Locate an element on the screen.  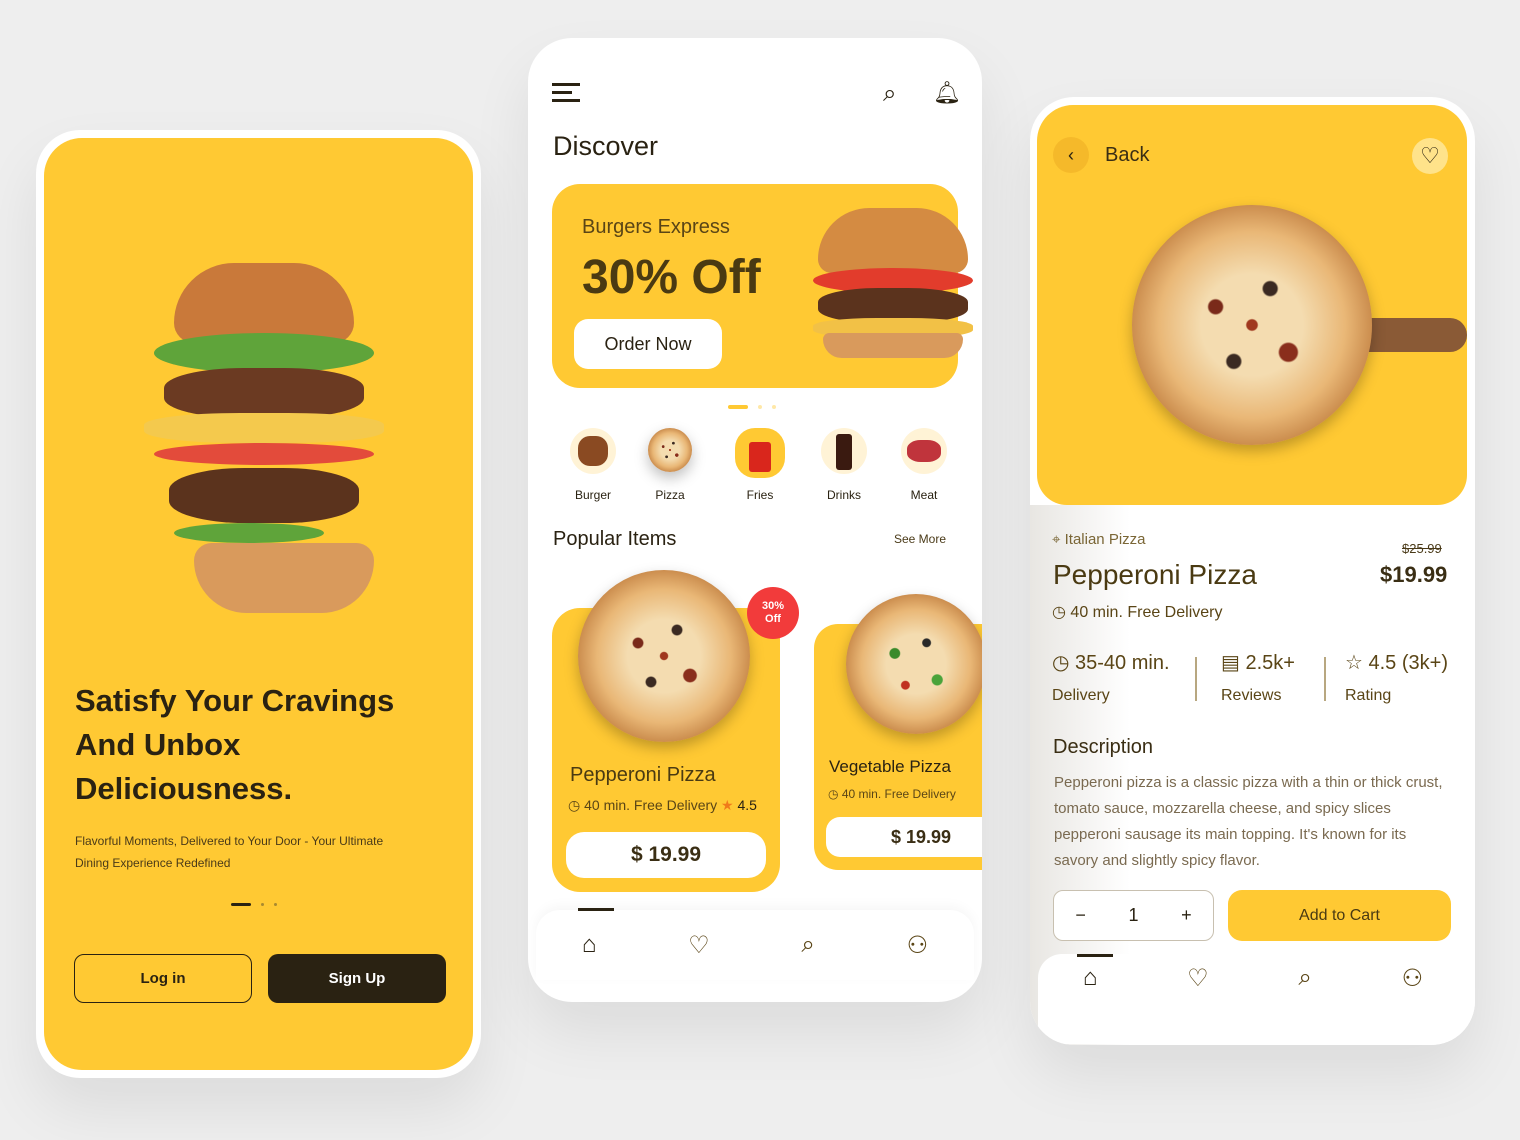
section-title: Popular Items is located at coordinates (615, 539).